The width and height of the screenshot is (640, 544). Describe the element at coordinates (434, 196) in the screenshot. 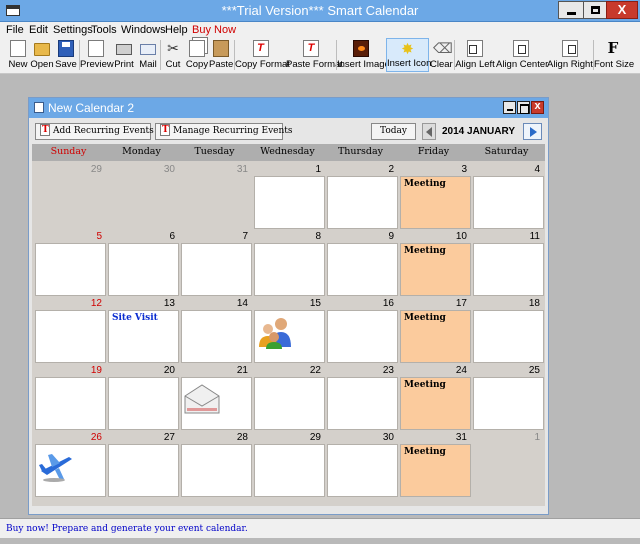

I see `day-cell: 3 Meeting` at that location.